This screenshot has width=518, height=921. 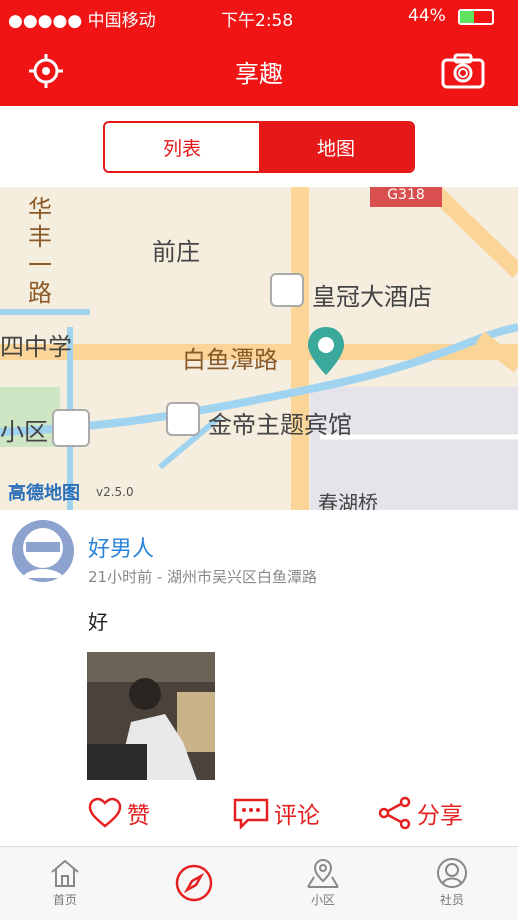 What do you see at coordinates (476, 17) in the screenshot?
I see `battery-icon` at bounding box center [476, 17].